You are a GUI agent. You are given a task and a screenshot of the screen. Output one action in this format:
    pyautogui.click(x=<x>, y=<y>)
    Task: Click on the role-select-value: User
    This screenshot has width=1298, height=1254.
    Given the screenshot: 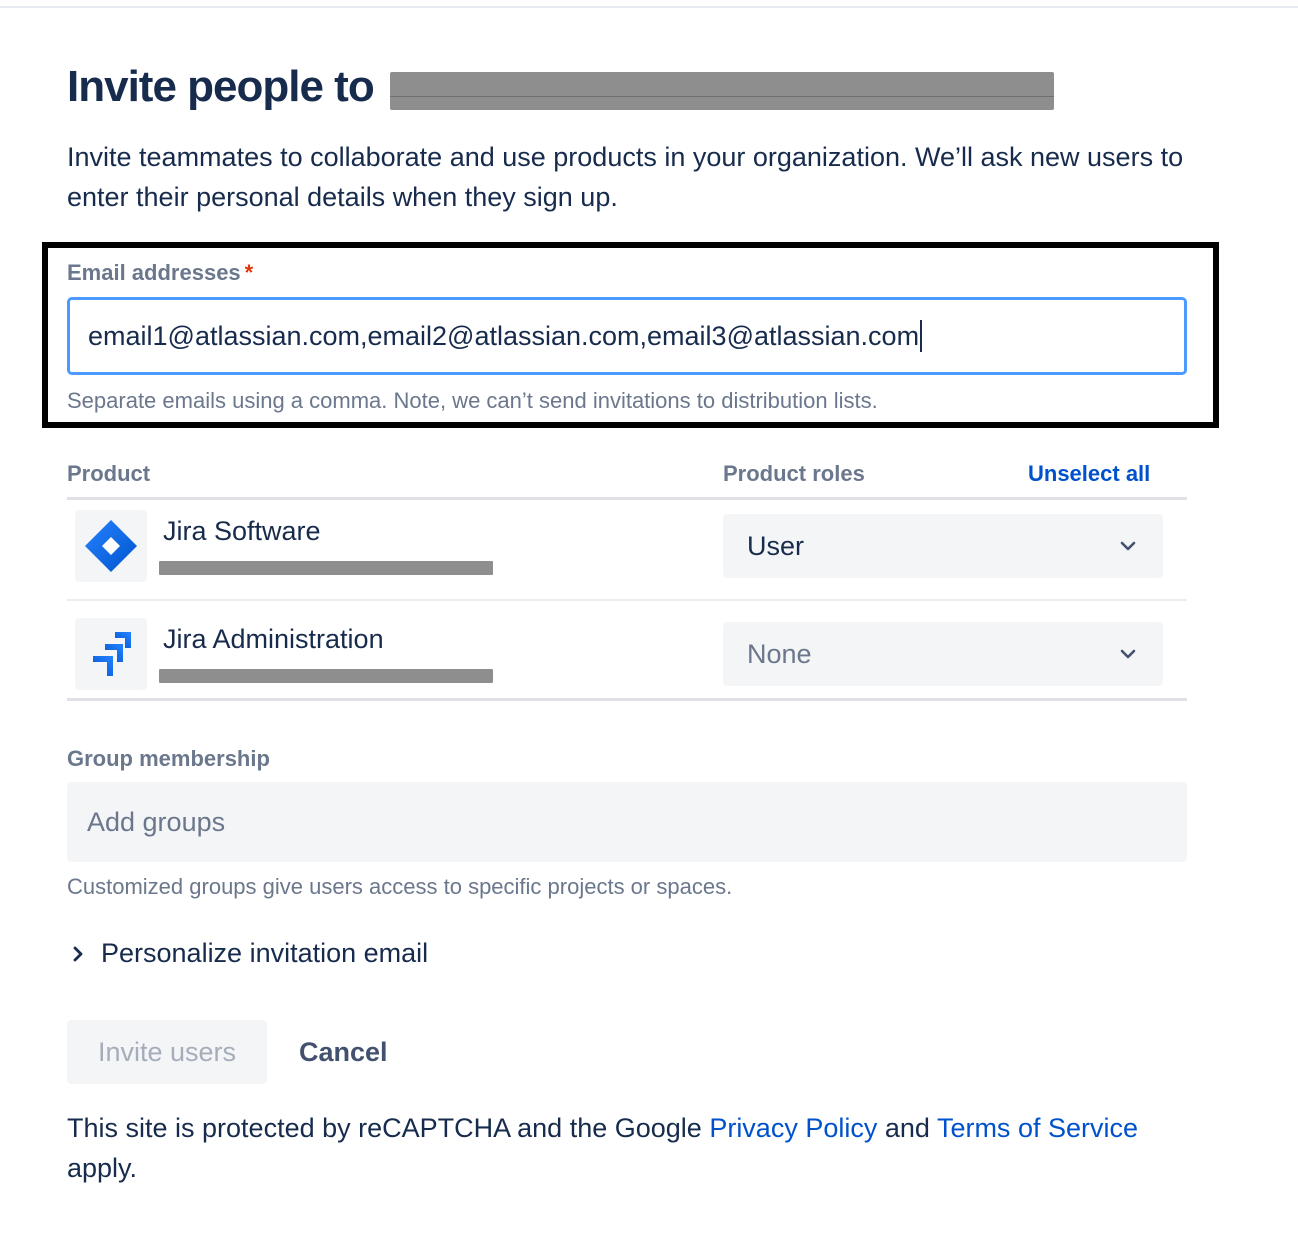 What is the action you would take?
    pyautogui.click(x=776, y=545)
    